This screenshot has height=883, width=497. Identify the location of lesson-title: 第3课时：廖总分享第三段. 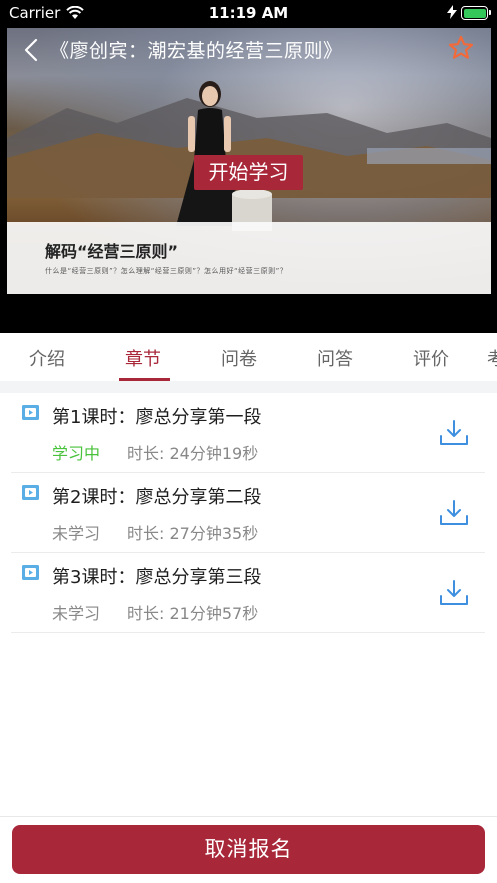
(157, 577).